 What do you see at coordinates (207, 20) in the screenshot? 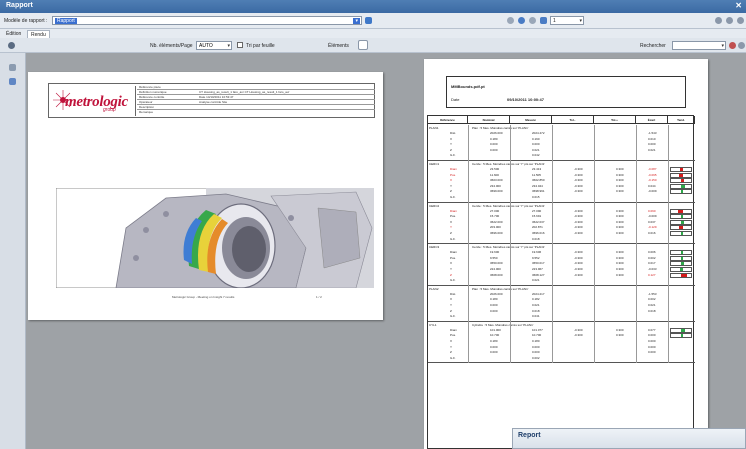
I see `report-model-select: Rapport ▾` at bounding box center [207, 20].